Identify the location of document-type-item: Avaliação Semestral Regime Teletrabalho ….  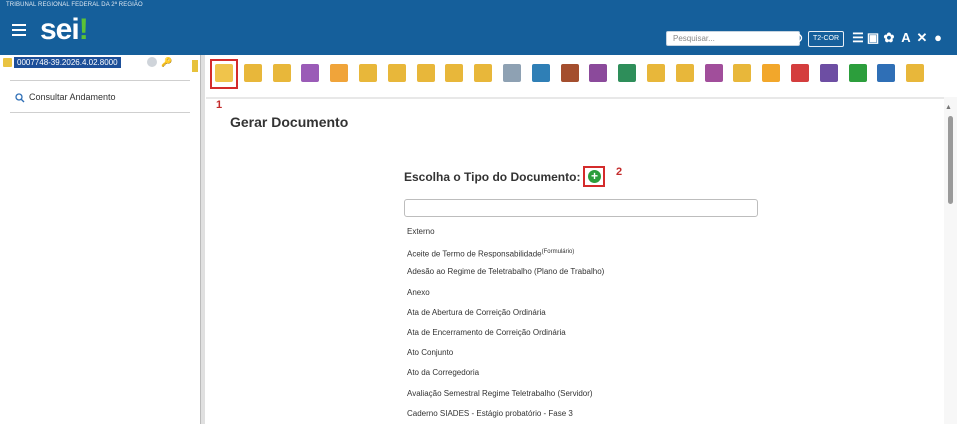
(505, 394).